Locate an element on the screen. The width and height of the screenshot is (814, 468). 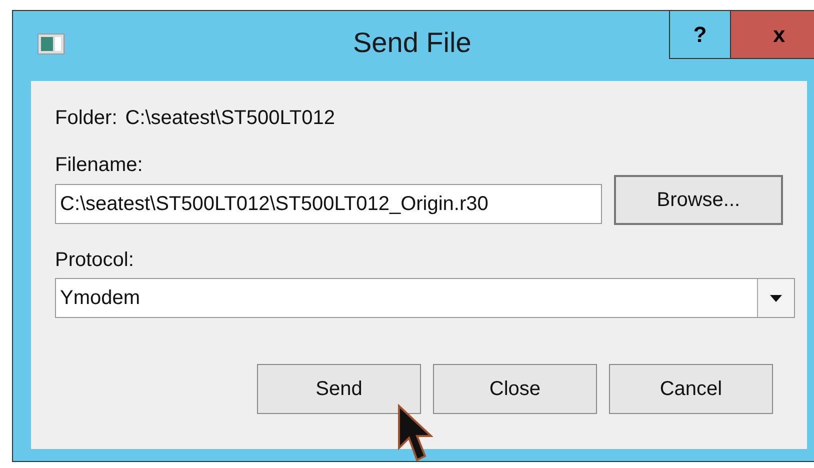
protocol-label: Protocol: is located at coordinates (95, 260).